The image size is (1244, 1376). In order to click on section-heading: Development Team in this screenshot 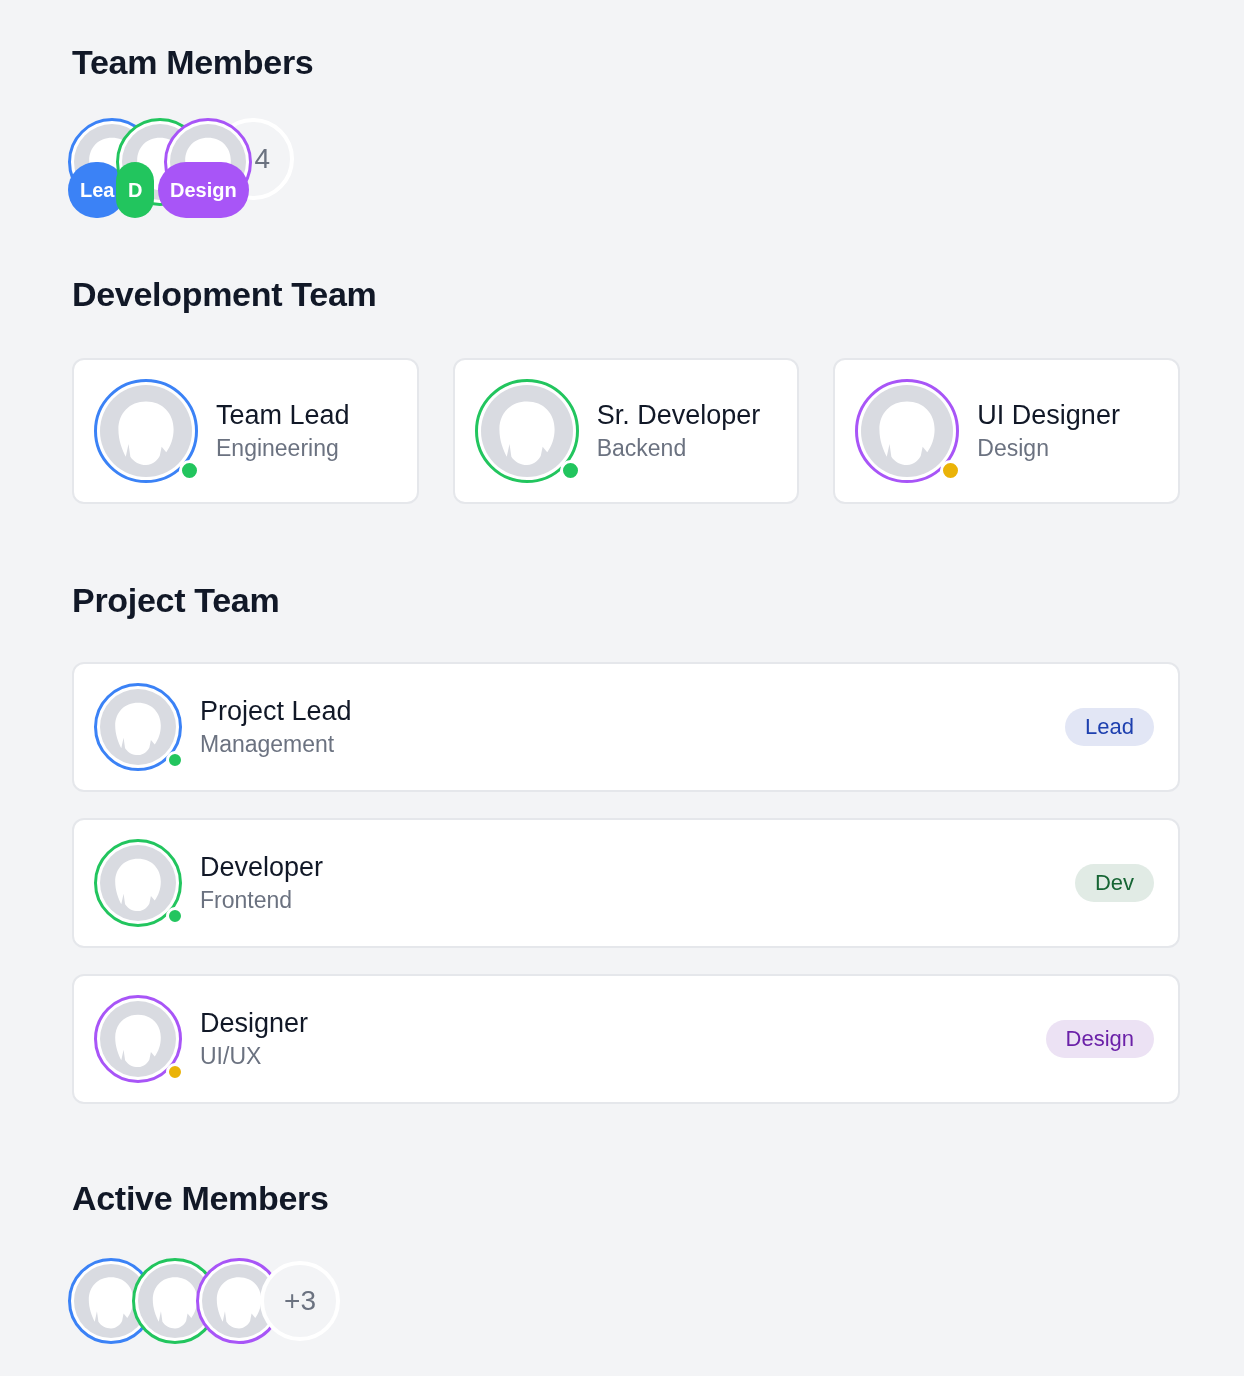, I will do `click(225, 294)`.